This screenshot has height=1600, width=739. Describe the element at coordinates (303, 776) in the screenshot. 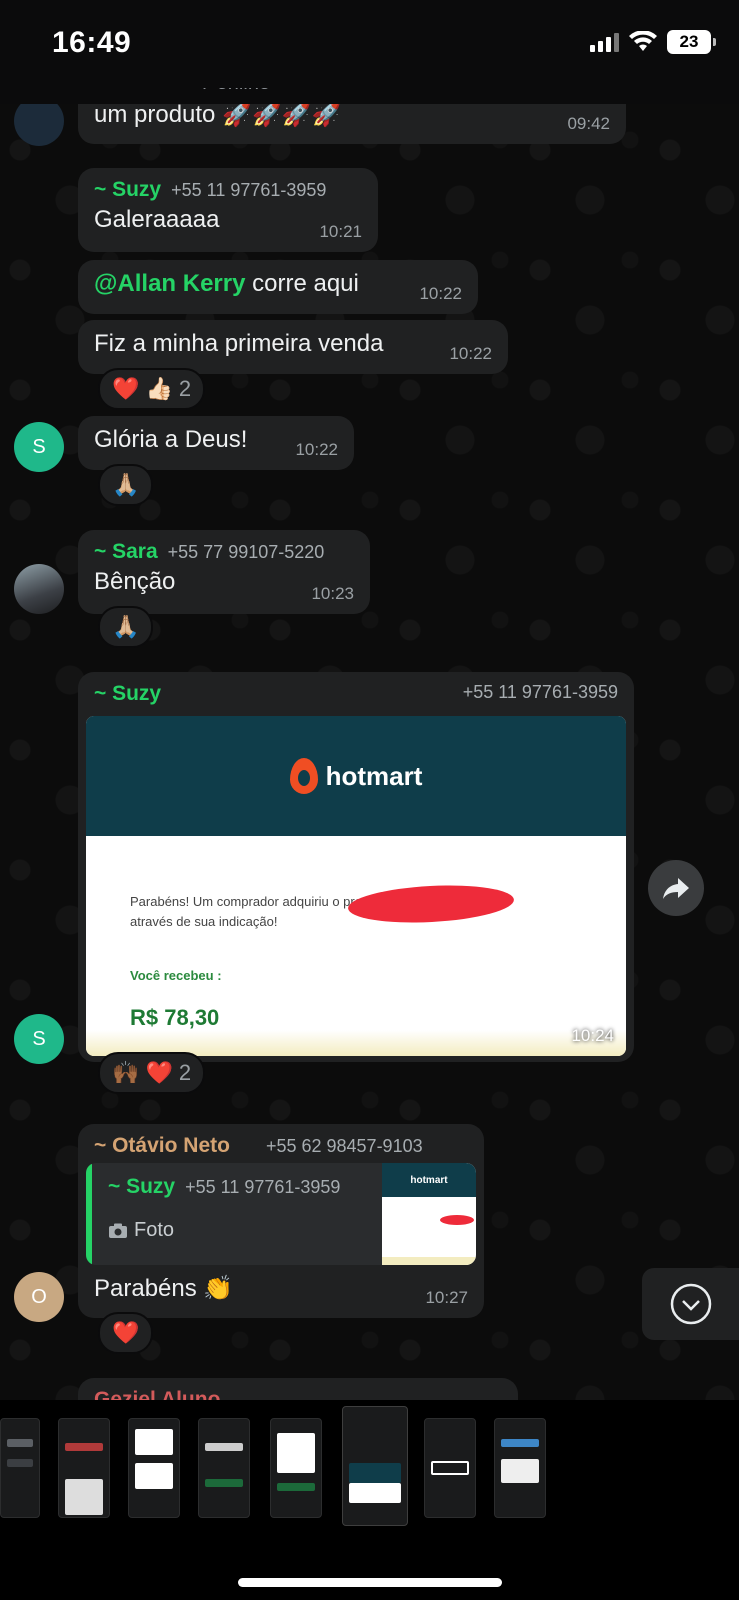

I see `hotmart-logo-icon` at that location.